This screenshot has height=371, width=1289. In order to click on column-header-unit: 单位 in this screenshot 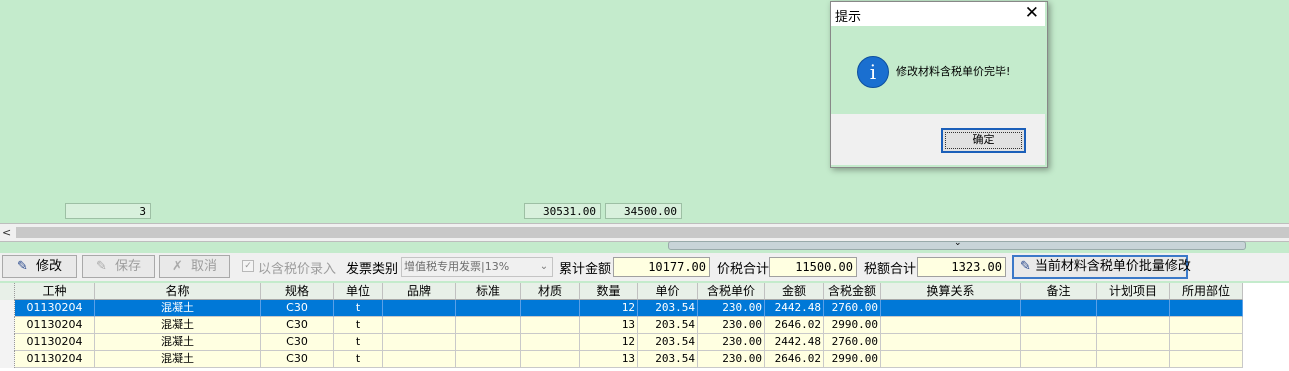, I will do `click(358, 291)`.